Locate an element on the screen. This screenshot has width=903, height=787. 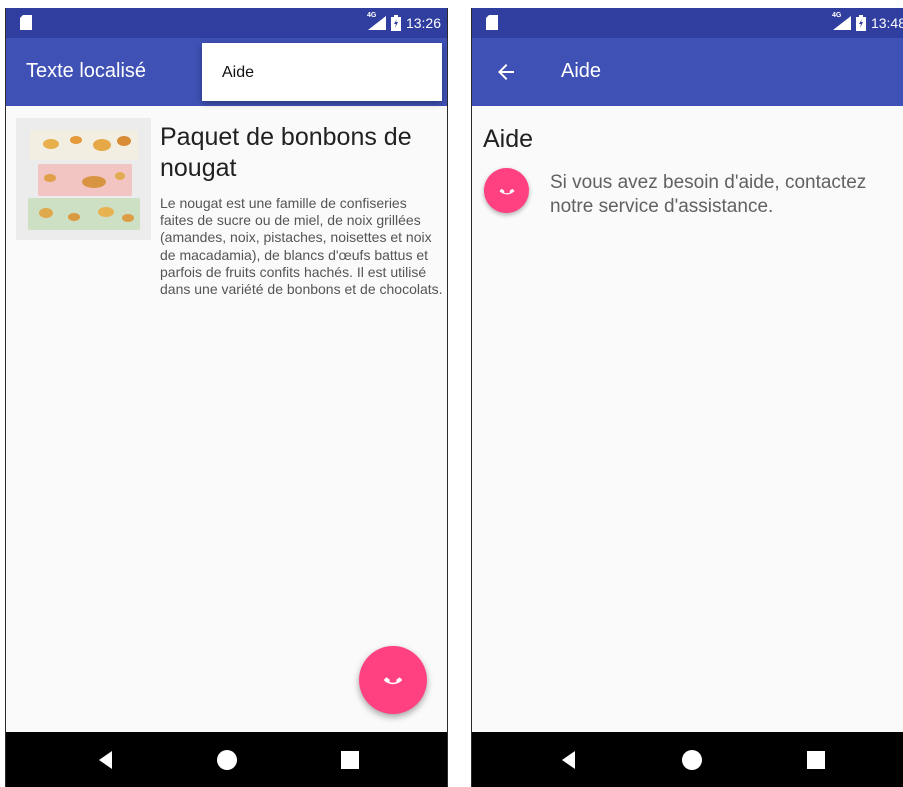
call-button is located at coordinates (506, 190).